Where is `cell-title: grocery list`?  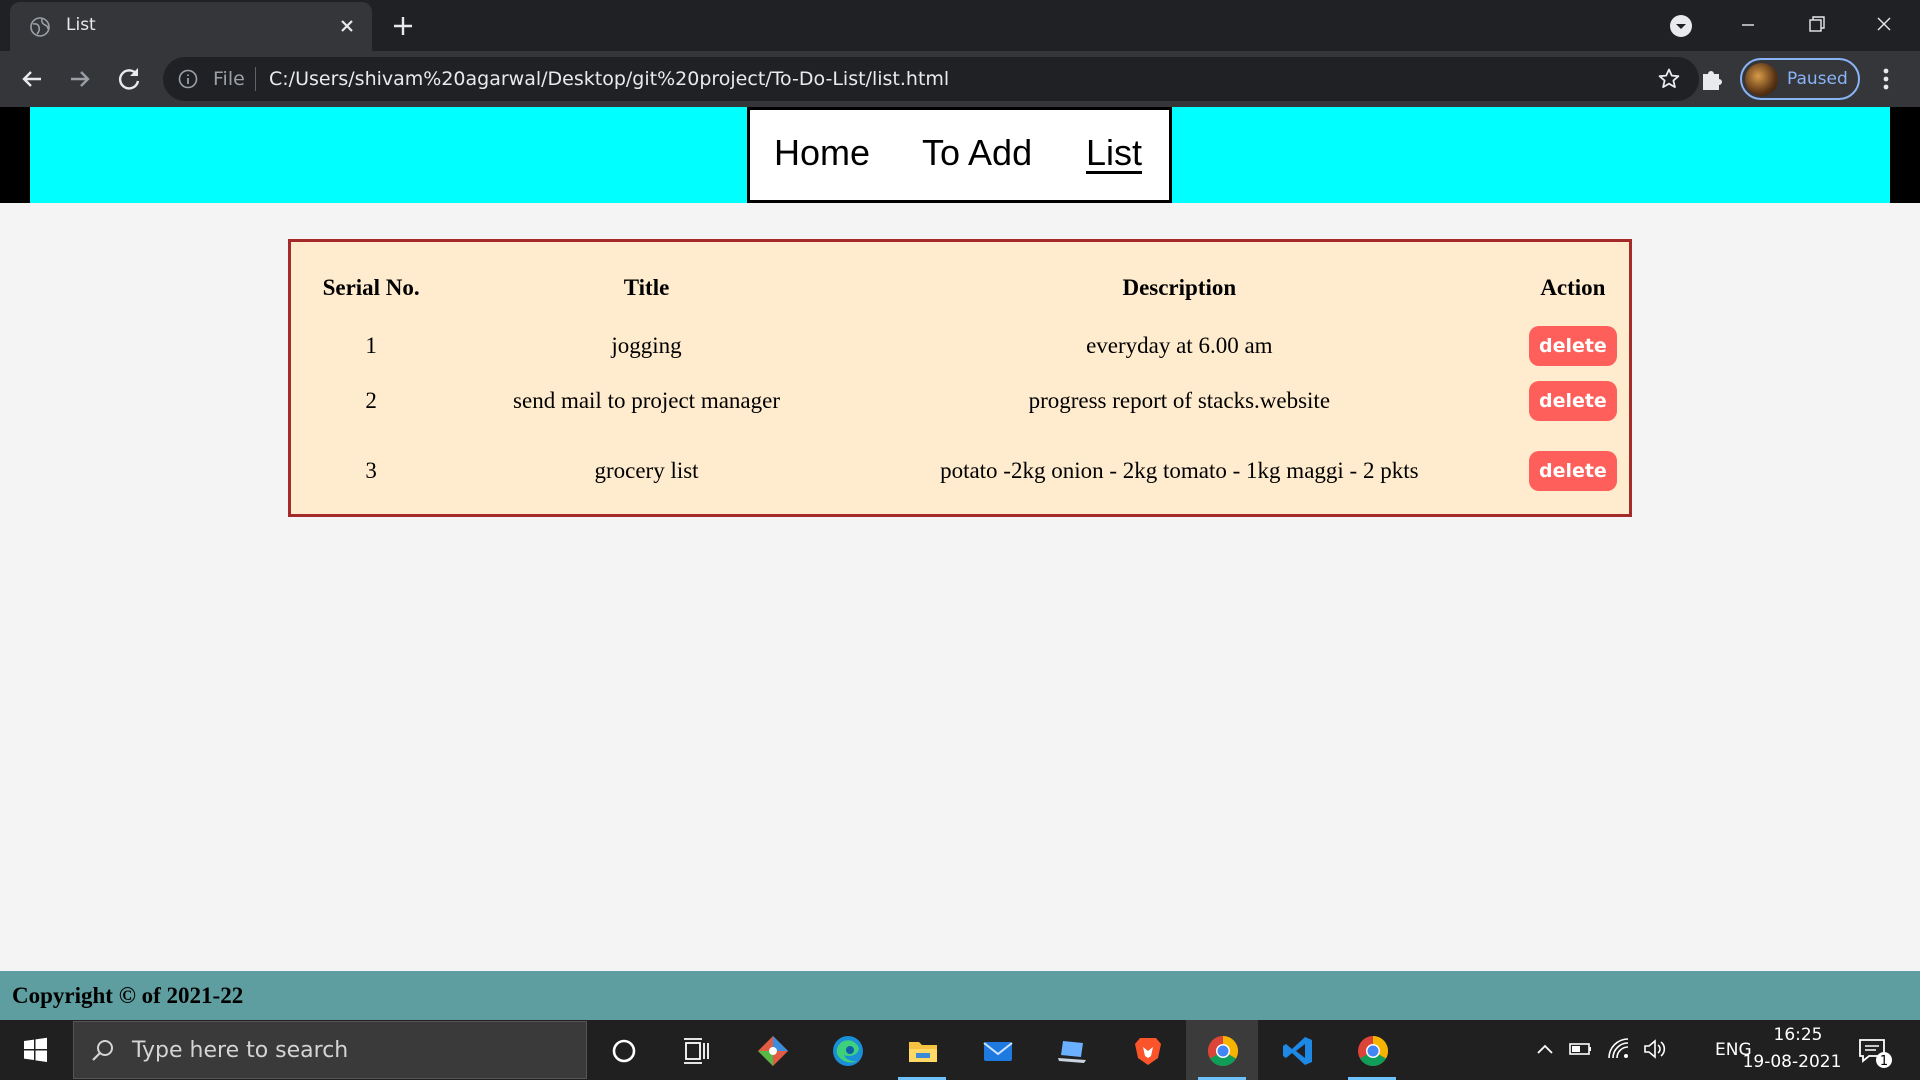 cell-title: grocery list is located at coordinates (646, 470).